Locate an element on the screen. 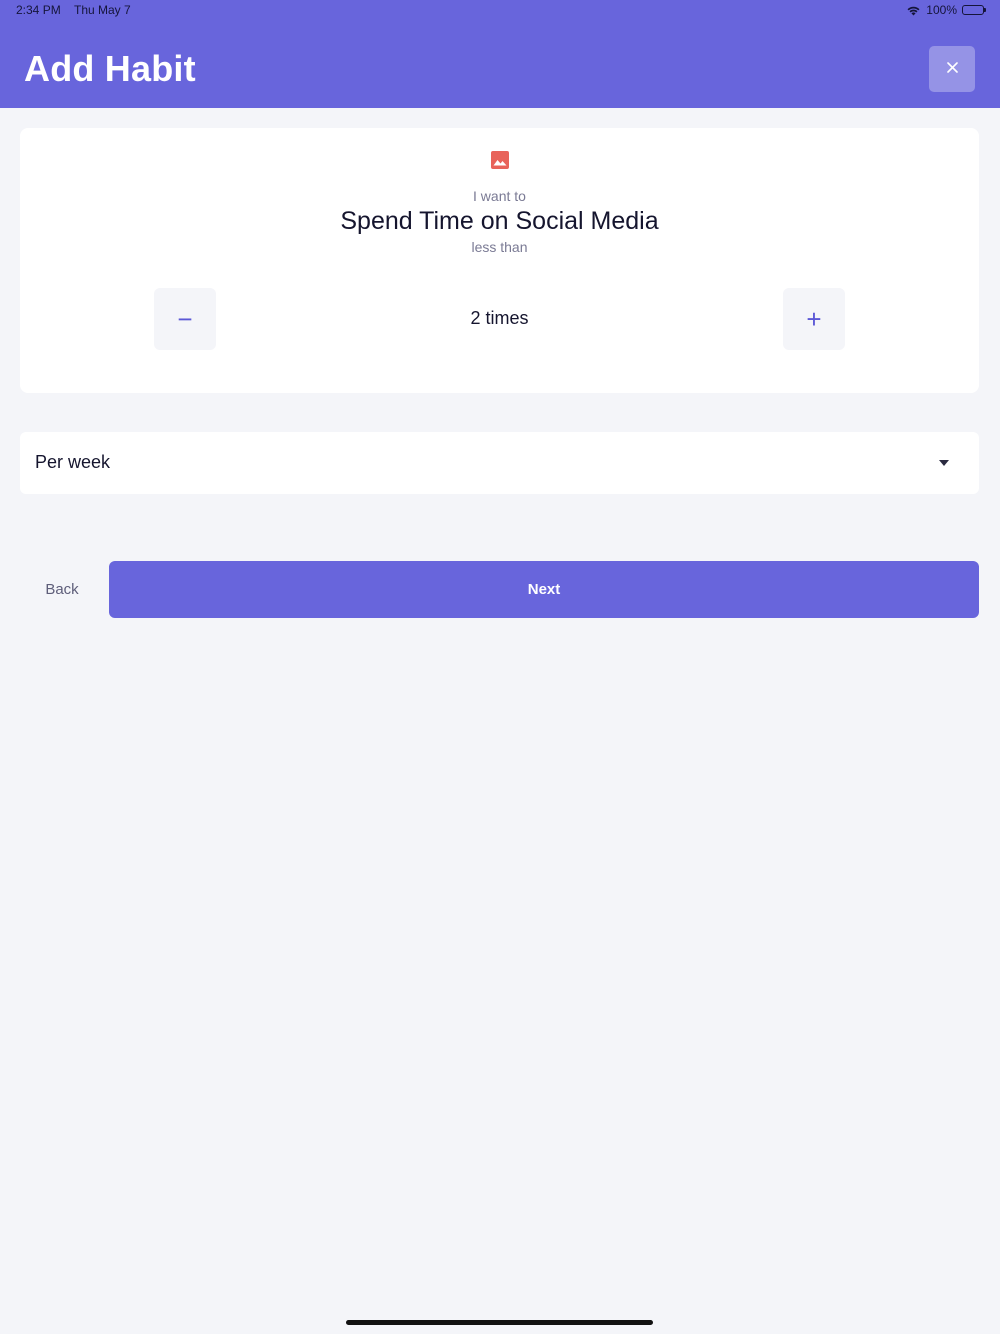 The image size is (1000, 1334). plus-icon: + is located at coordinates (814, 318).